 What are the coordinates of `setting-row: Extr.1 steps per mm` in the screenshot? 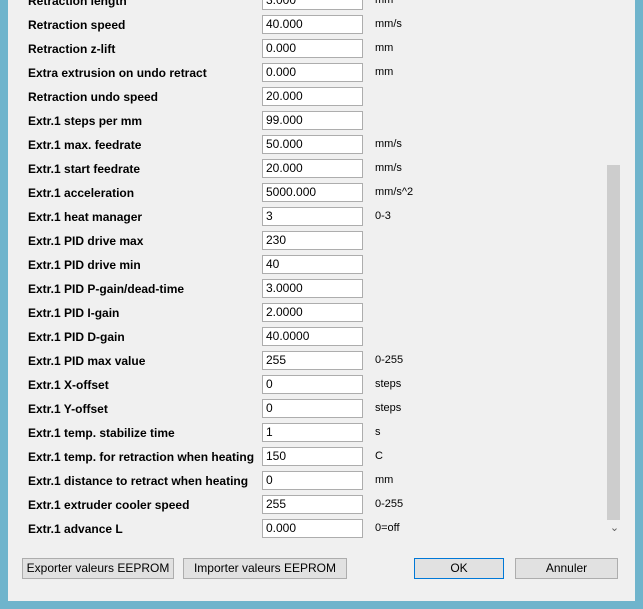 It's located at (308, 123).